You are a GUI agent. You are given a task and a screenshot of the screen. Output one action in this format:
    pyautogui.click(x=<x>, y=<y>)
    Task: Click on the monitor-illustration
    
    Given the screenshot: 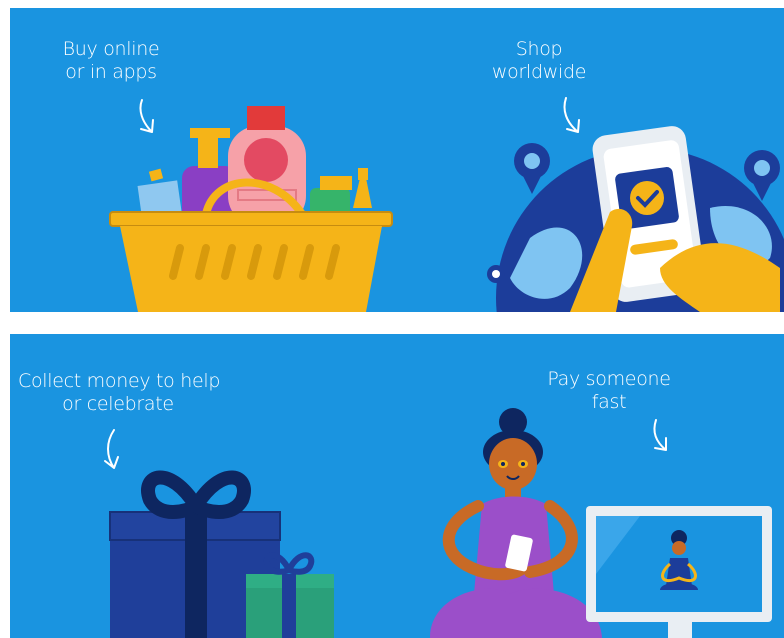 What is the action you would take?
    pyautogui.click(x=679, y=572)
    